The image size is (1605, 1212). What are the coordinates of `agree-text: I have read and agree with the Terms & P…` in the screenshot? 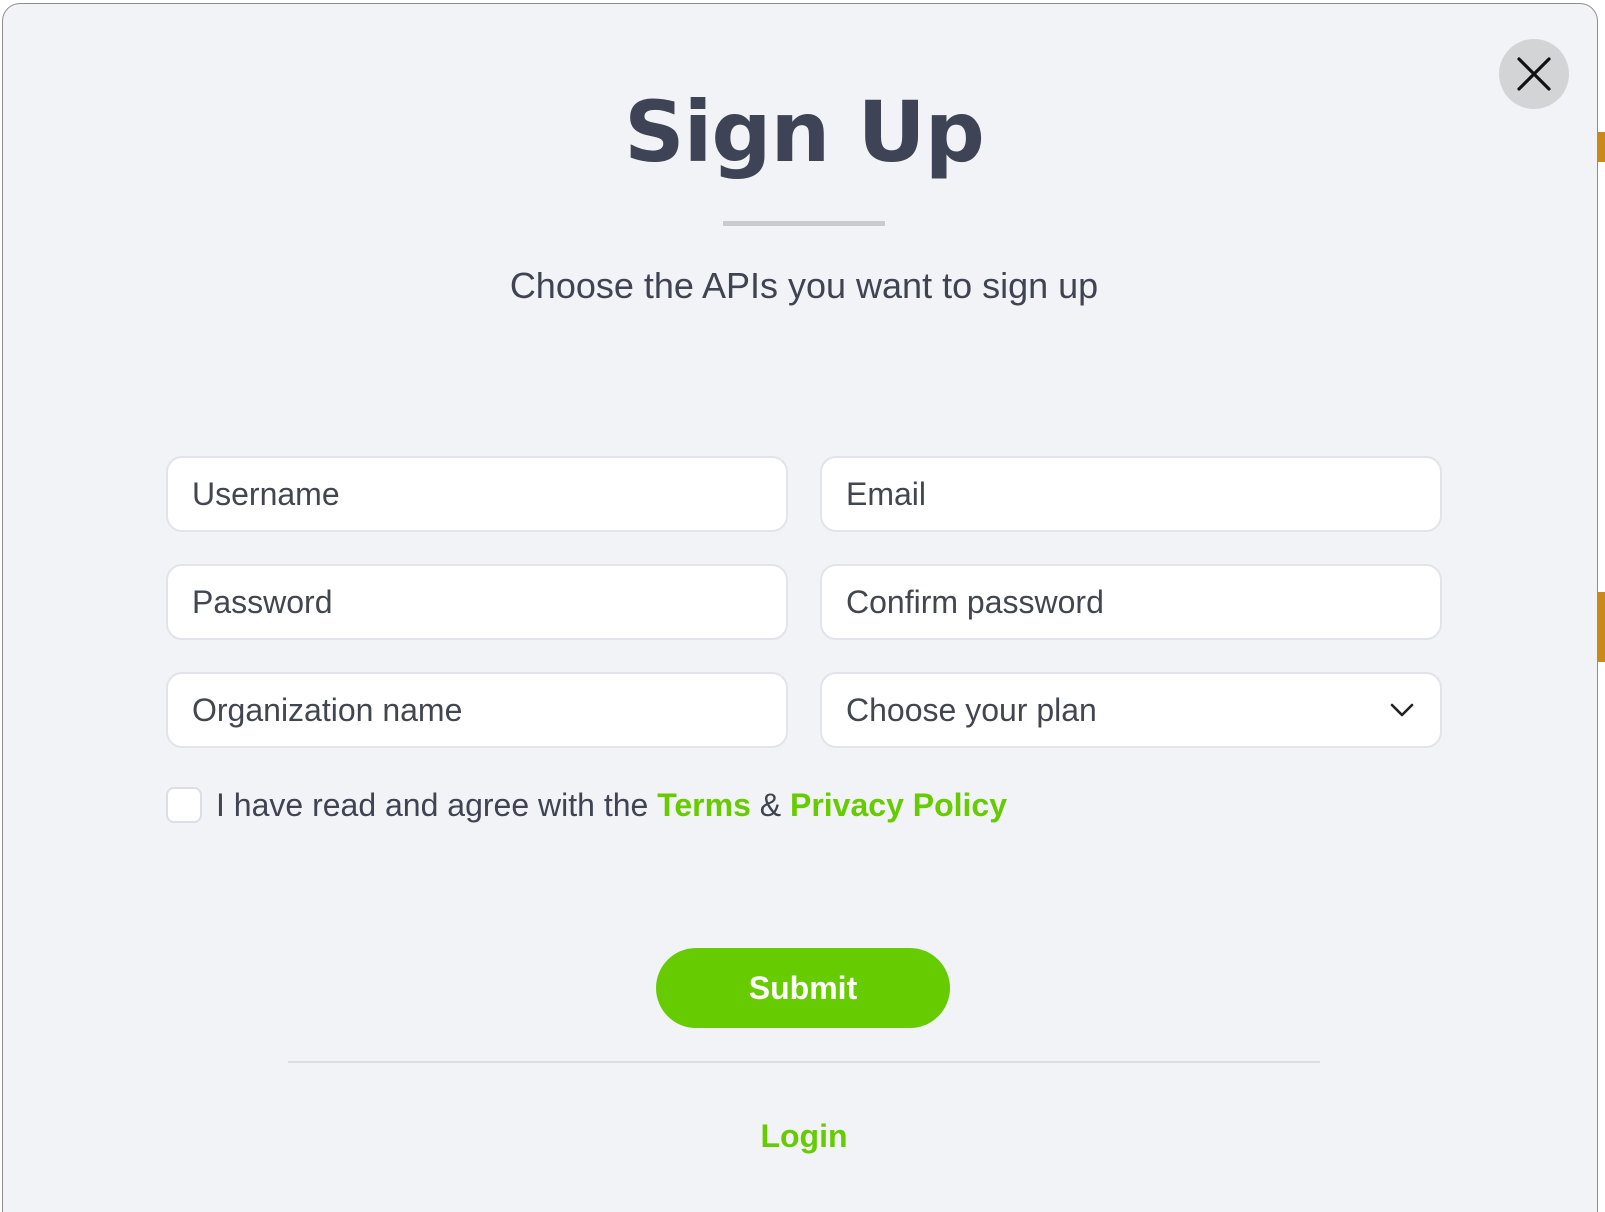 It's located at (611, 805).